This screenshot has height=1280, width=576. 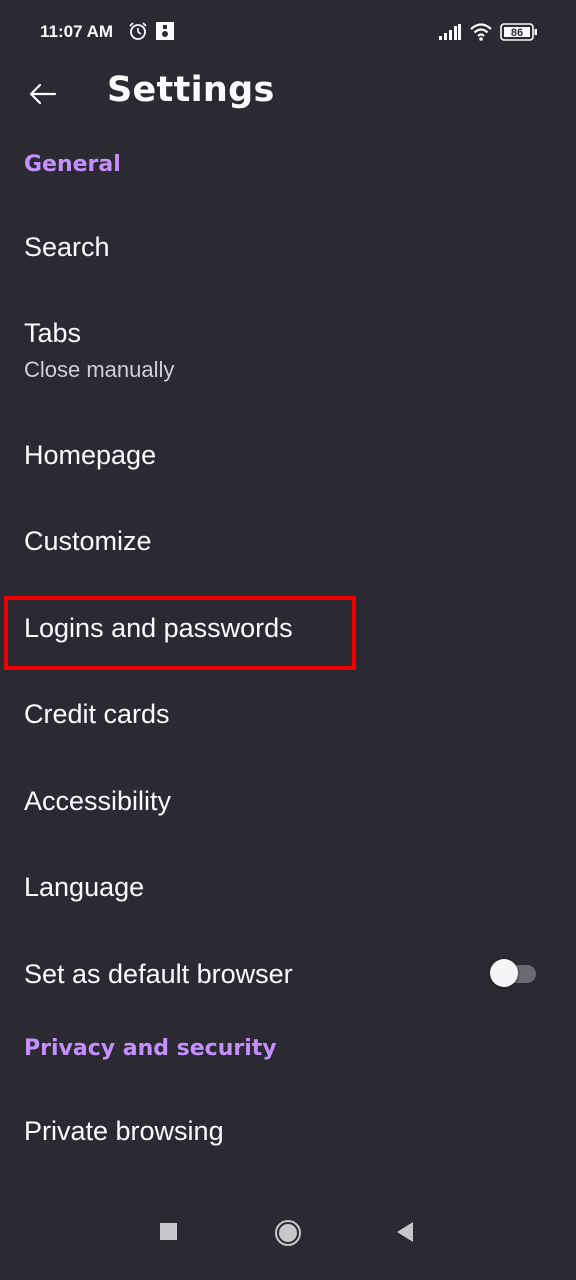 I want to click on settings-item-language: Language, so click(x=288, y=888).